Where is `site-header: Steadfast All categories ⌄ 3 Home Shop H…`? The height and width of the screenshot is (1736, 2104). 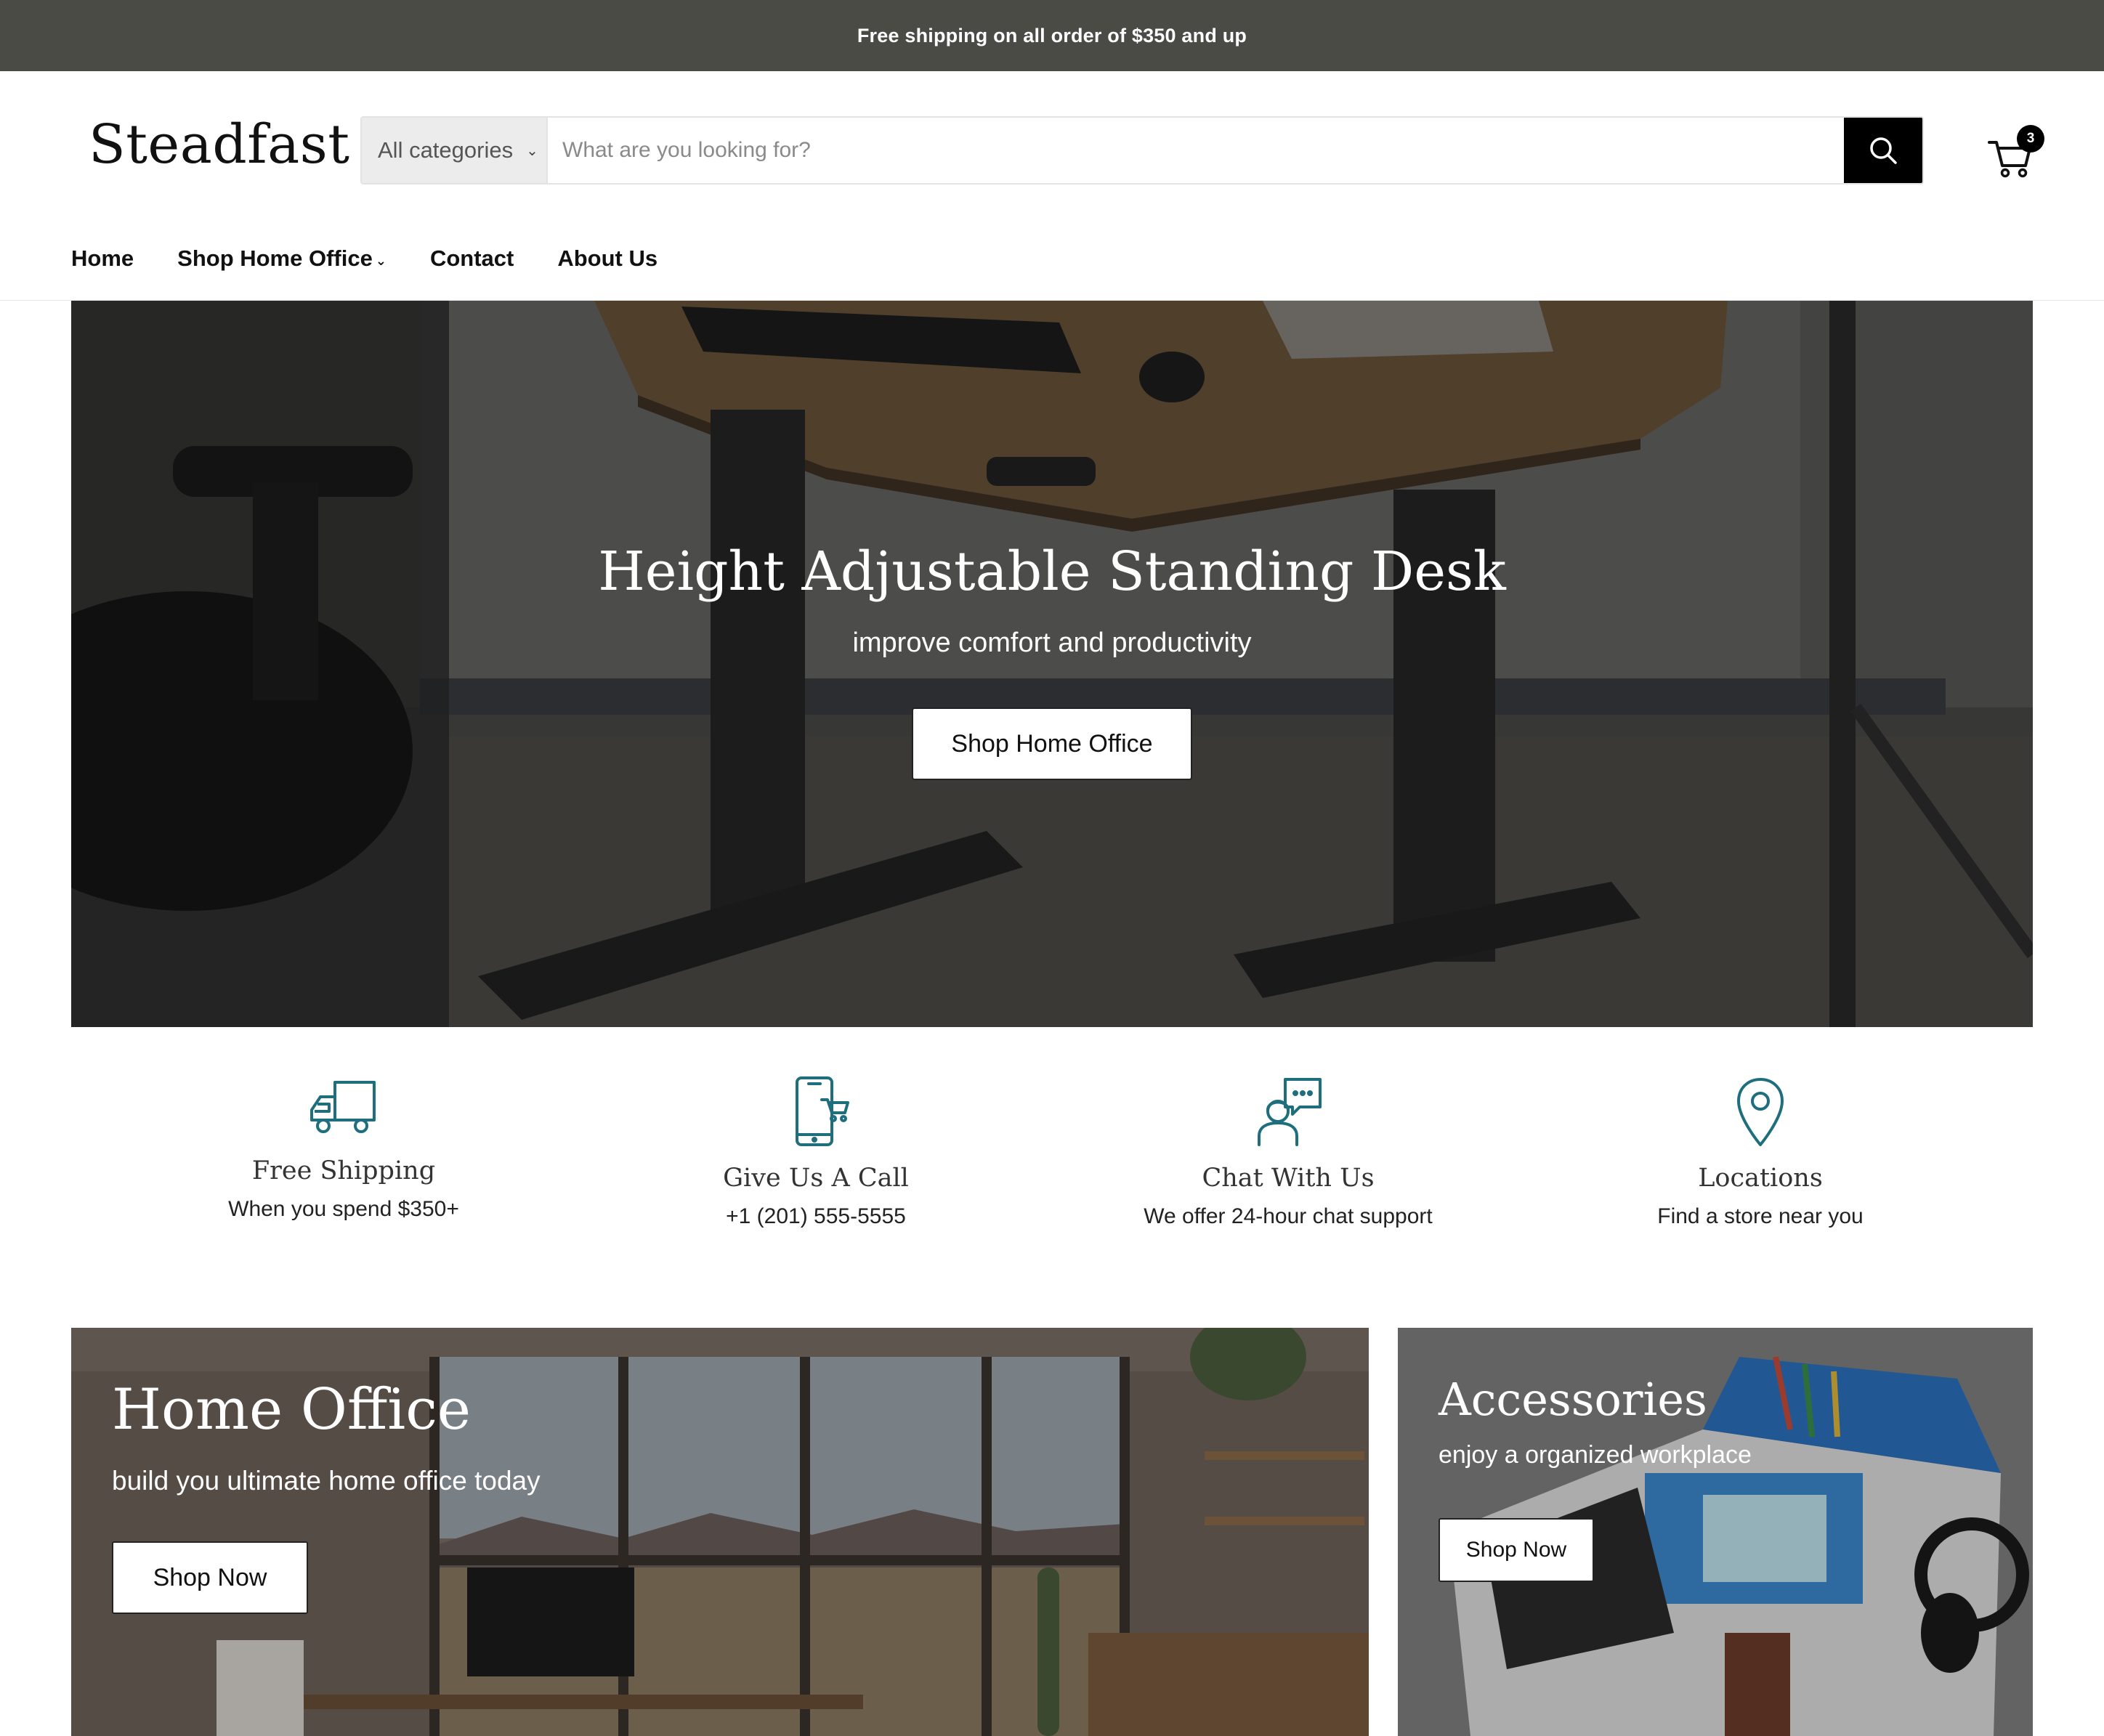
site-header: Steadfast All categories ⌄ 3 Home Shop H… is located at coordinates (1052, 186).